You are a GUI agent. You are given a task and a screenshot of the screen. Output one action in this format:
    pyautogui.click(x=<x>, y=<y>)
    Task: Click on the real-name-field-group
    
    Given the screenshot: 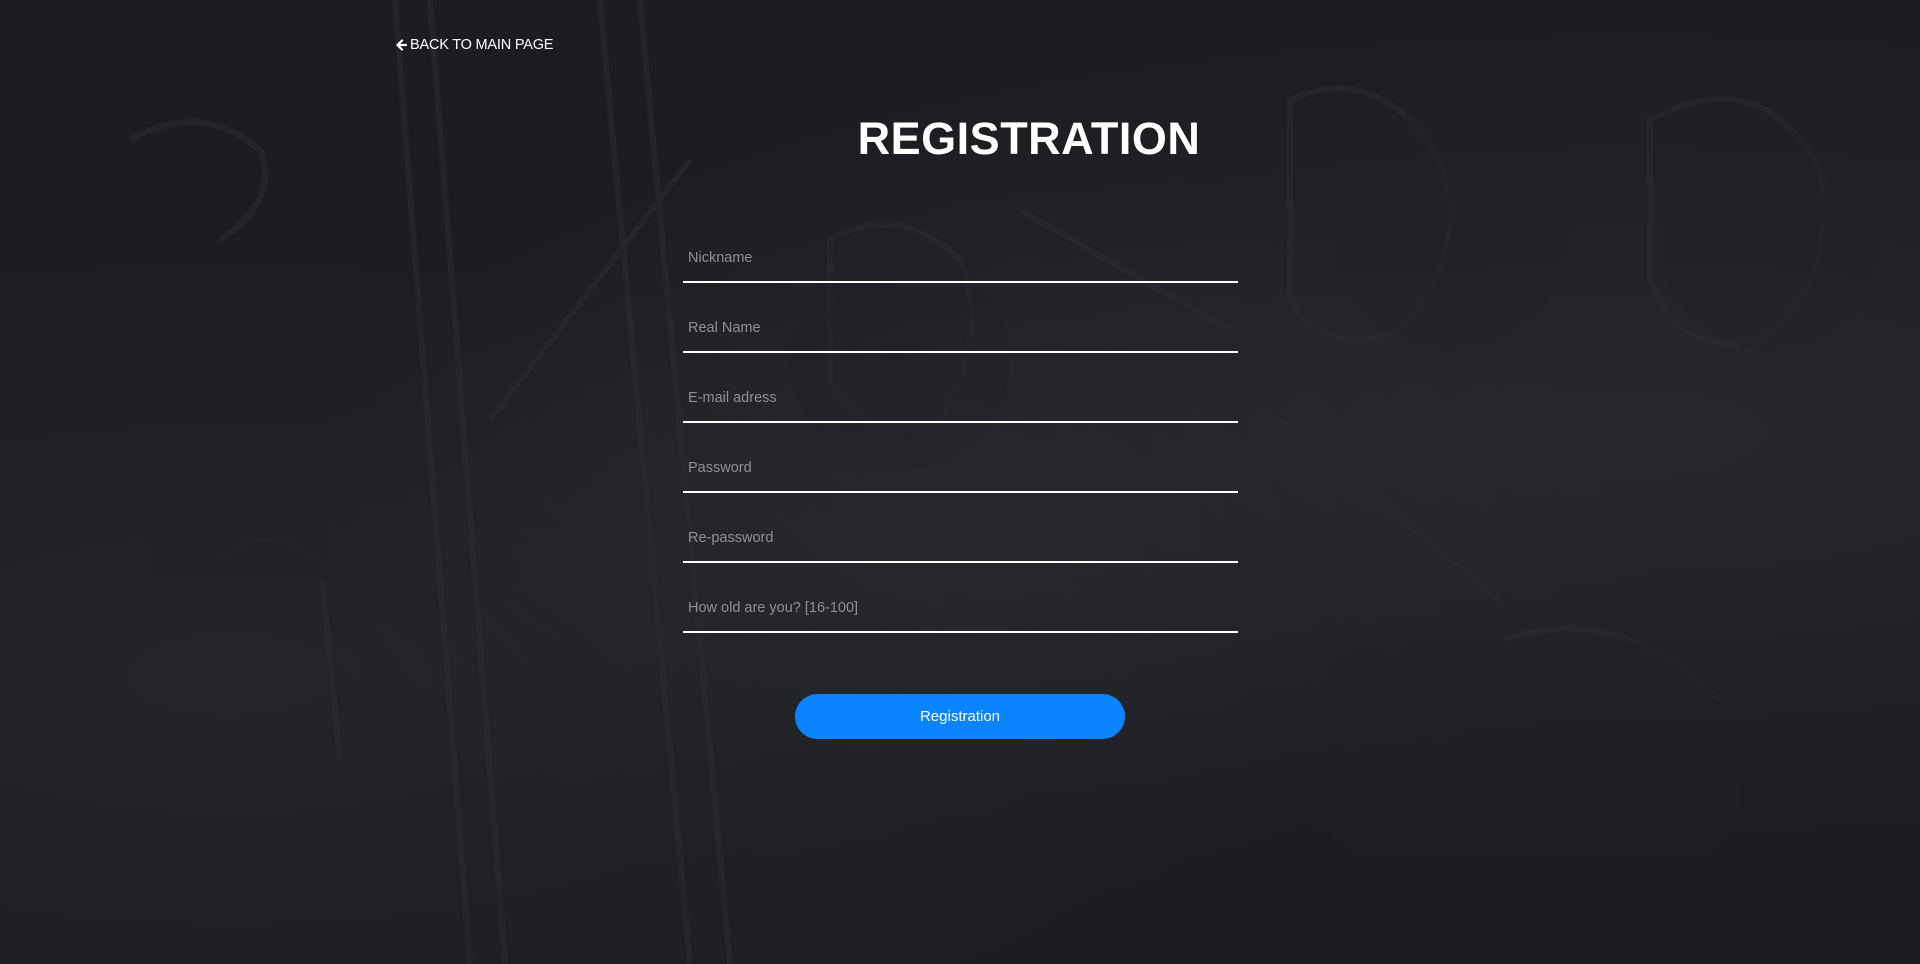 What is the action you would take?
    pyautogui.click(x=960, y=340)
    